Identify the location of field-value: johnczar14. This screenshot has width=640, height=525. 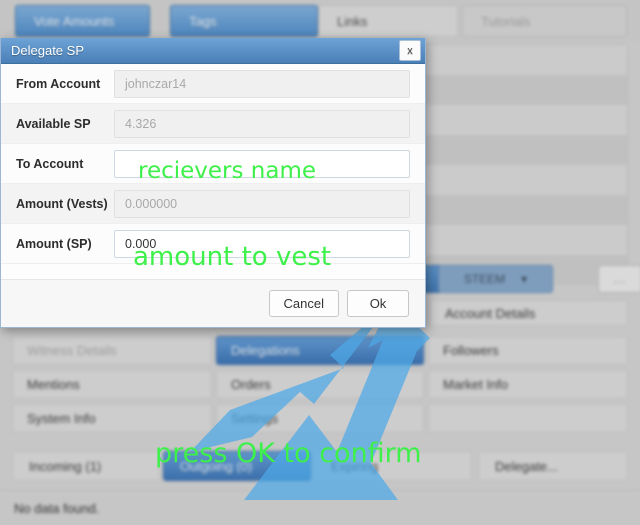
(156, 83).